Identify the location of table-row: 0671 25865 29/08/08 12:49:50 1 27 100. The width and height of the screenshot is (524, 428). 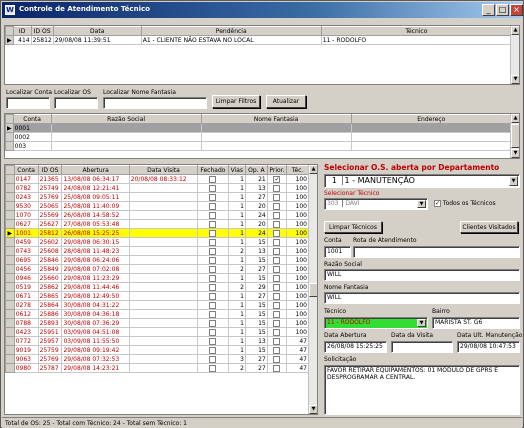
(157, 296).